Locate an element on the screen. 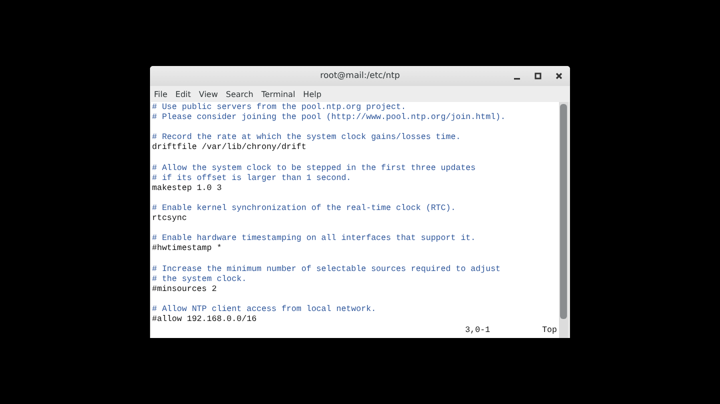 This screenshot has height=404, width=720. code-line: # Increase the minimum number of selectable sources required to adjust is located at coordinates (327, 269).